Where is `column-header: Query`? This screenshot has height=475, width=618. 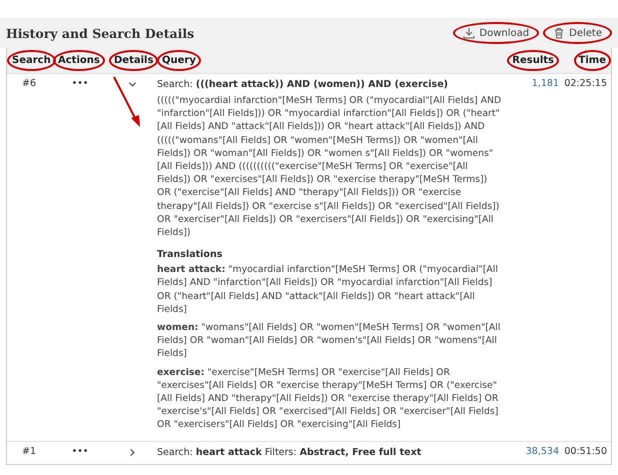 column-header: Query is located at coordinates (179, 60).